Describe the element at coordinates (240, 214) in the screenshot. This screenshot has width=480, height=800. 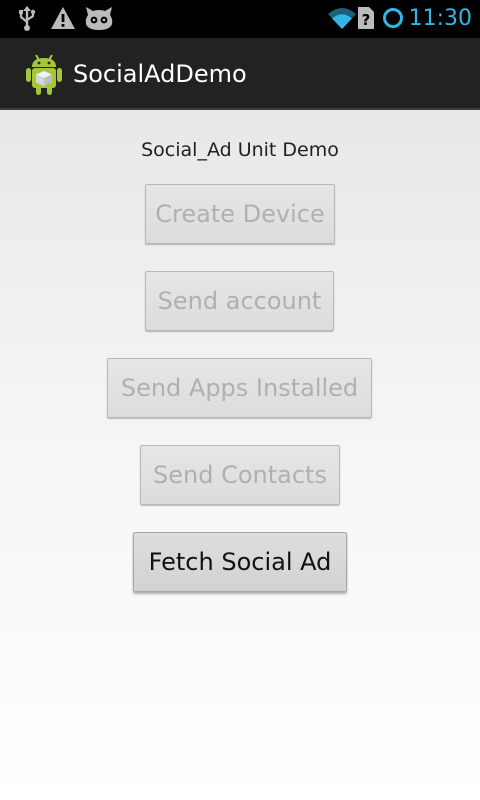
I see `create-device-button: Create Device` at that location.